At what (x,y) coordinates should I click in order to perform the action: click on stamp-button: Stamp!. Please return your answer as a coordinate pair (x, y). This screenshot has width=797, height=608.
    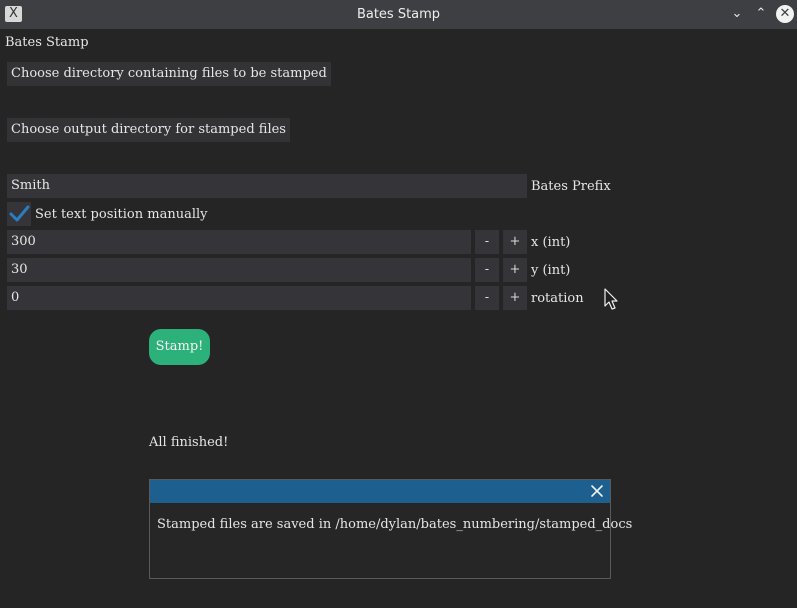
    Looking at the image, I should click on (179, 347).